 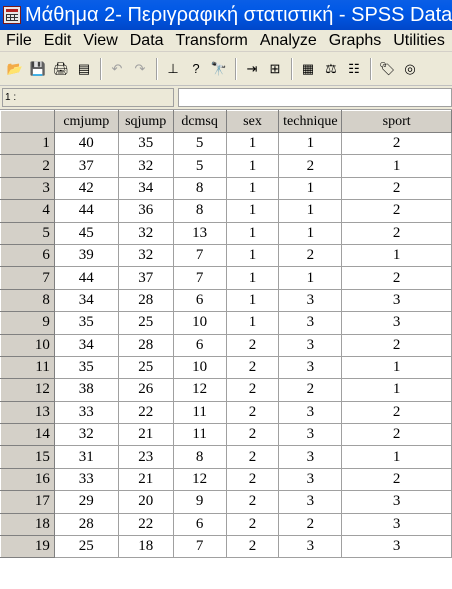 What do you see at coordinates (145, 502) in the screenshot?
I see `cell-sqjump: 20` at bounding box center [145, 502].